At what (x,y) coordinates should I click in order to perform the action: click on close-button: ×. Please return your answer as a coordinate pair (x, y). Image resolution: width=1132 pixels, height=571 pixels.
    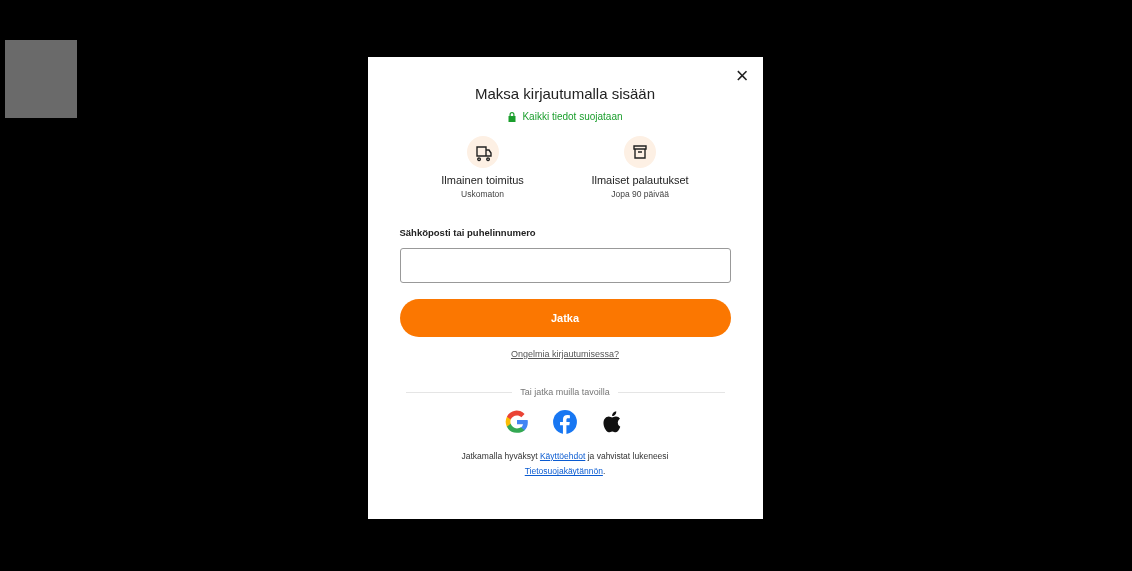
    Looking at the image, I should click on (742, 76).